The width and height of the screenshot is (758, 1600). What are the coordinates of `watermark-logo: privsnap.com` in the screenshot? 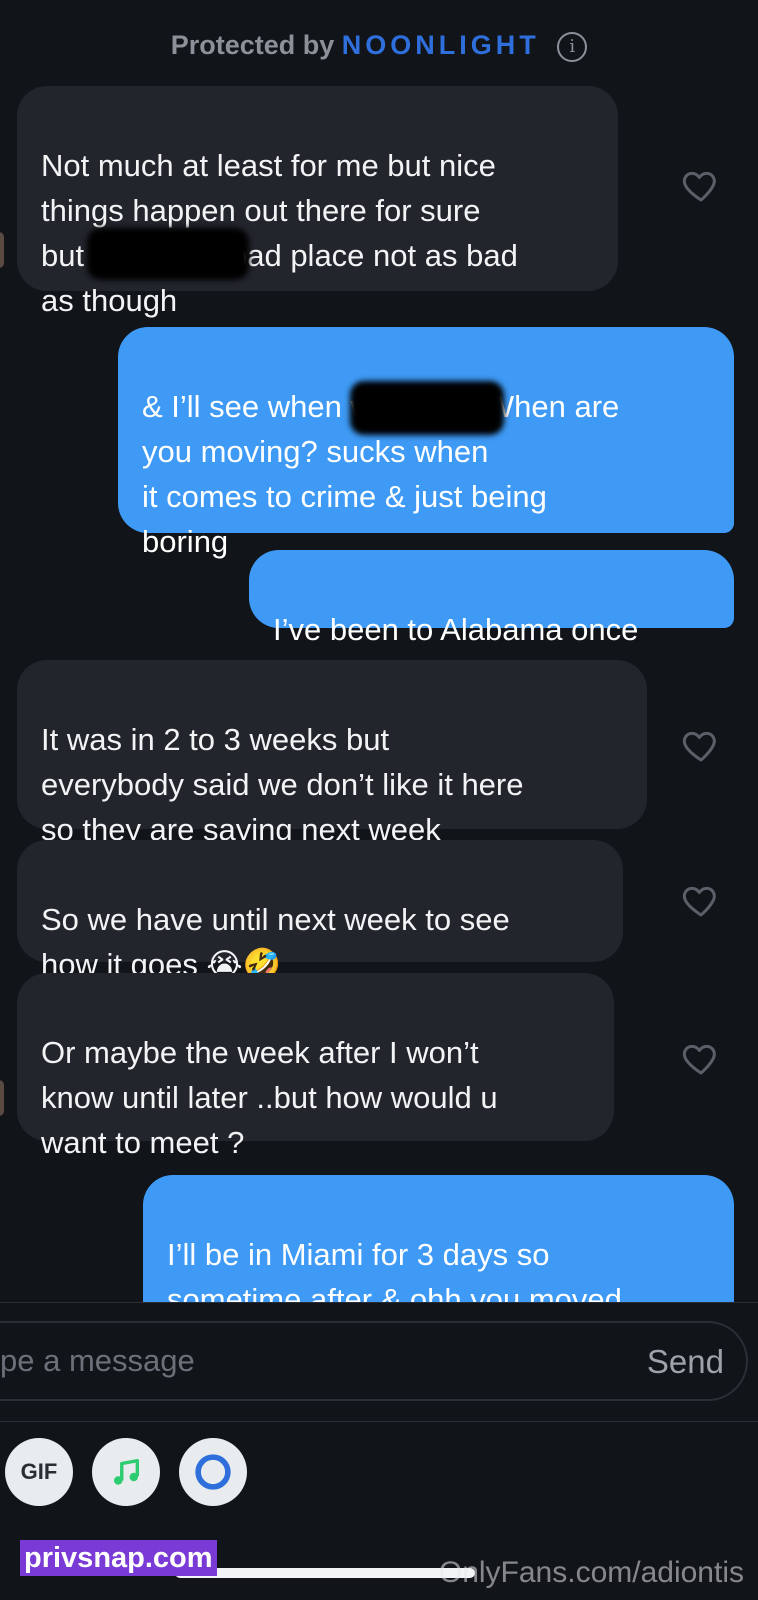 It's located at (118, 1558).